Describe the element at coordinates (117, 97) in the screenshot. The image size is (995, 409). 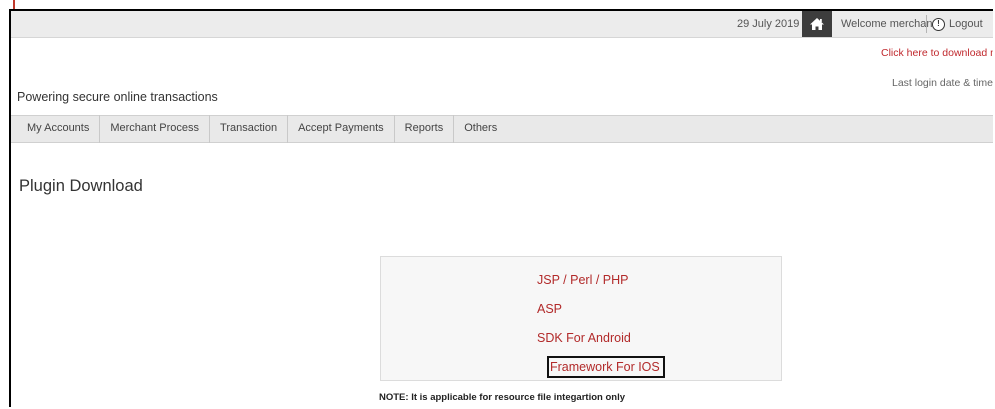
I see `tagline: Powering secure online transactions` at that location.